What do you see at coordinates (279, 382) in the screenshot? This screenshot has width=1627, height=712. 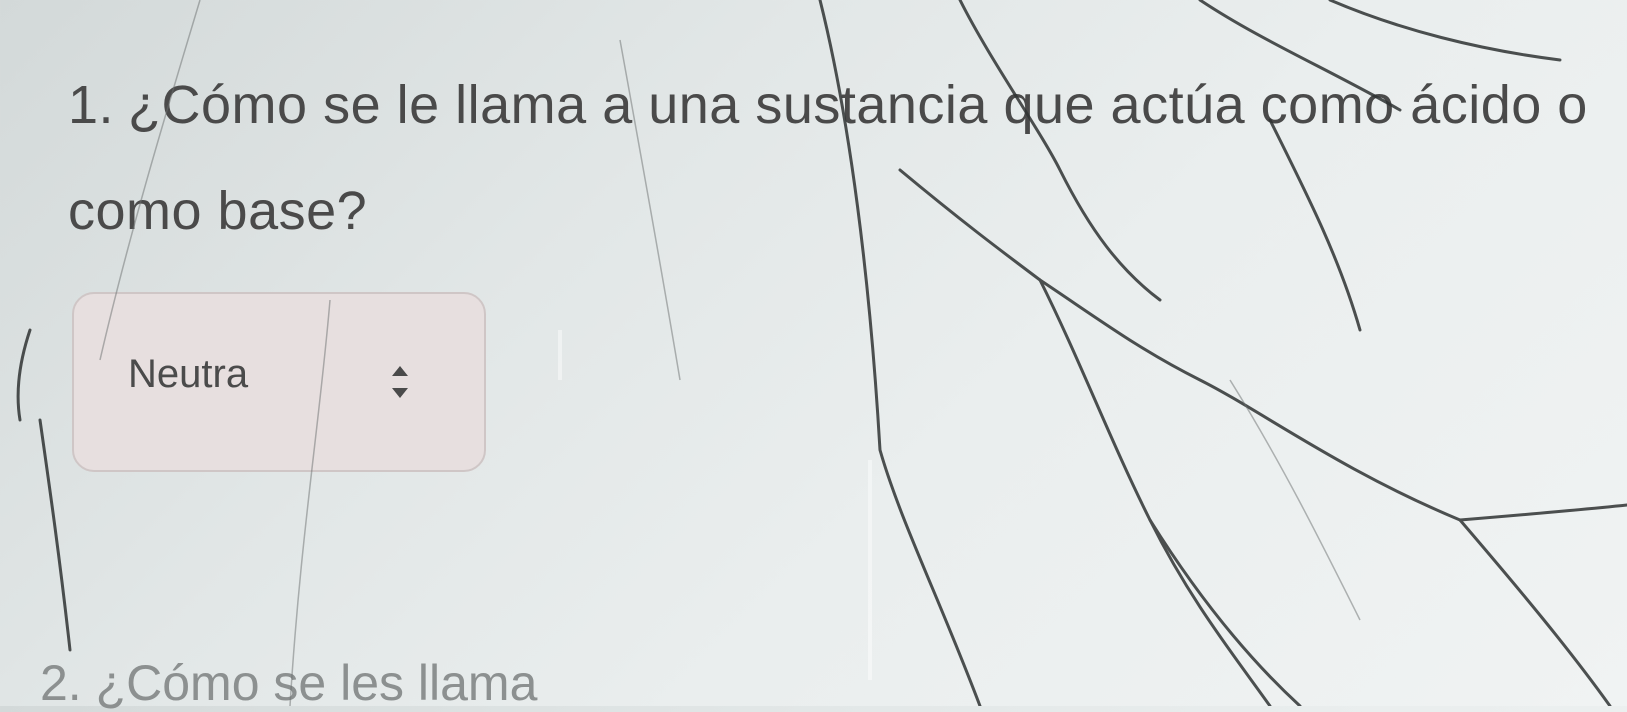 I see `answer-select: Neutra` at bounding box center [279, 382].